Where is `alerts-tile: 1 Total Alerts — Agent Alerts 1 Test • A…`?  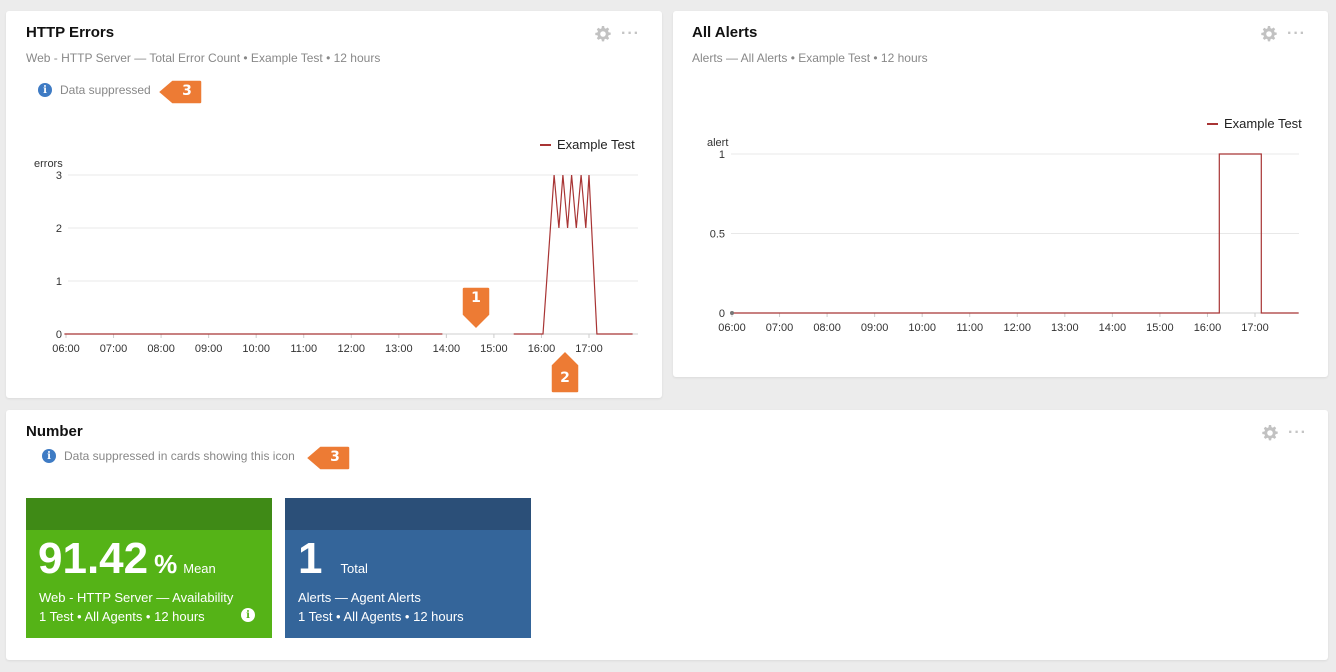
alerts-tile: 1 Total Alerts — Agent Alerts 1 Test • A… is located at coordinates (408, 568).